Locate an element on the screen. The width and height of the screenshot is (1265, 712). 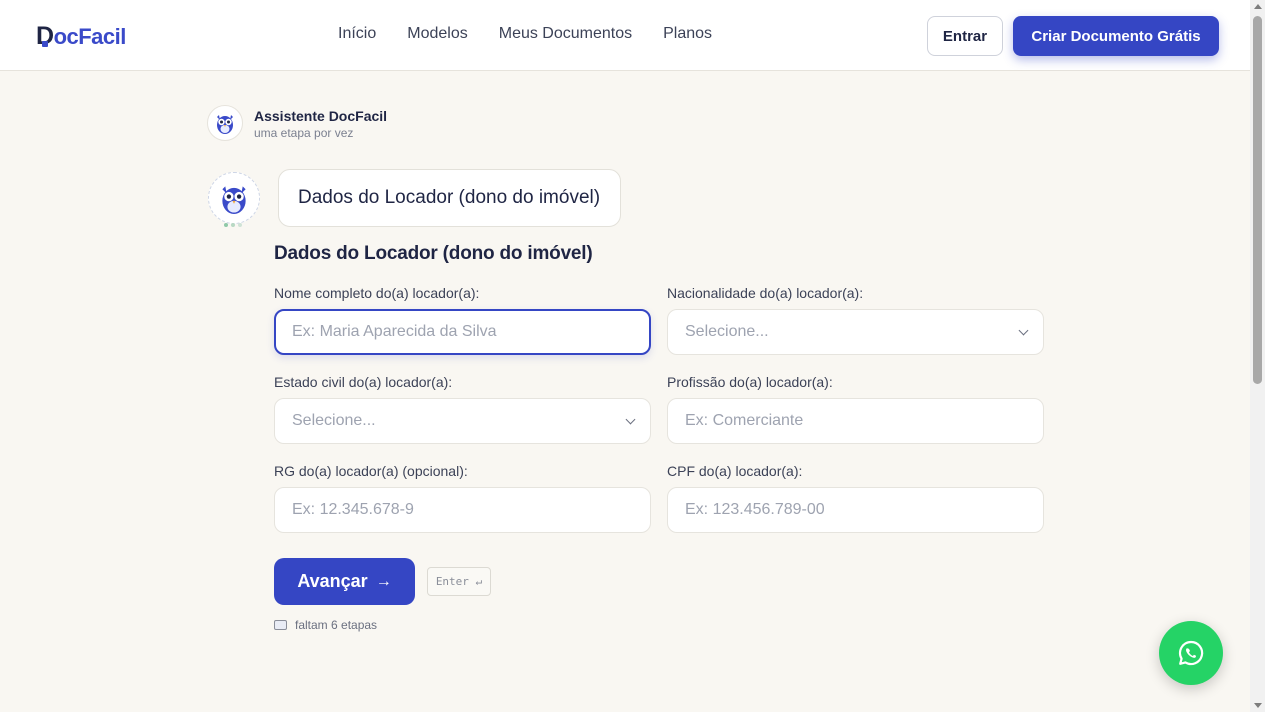
field-label-estado-civil: Estado civil do(a) locador(a): is located at coordinates (363, 382).